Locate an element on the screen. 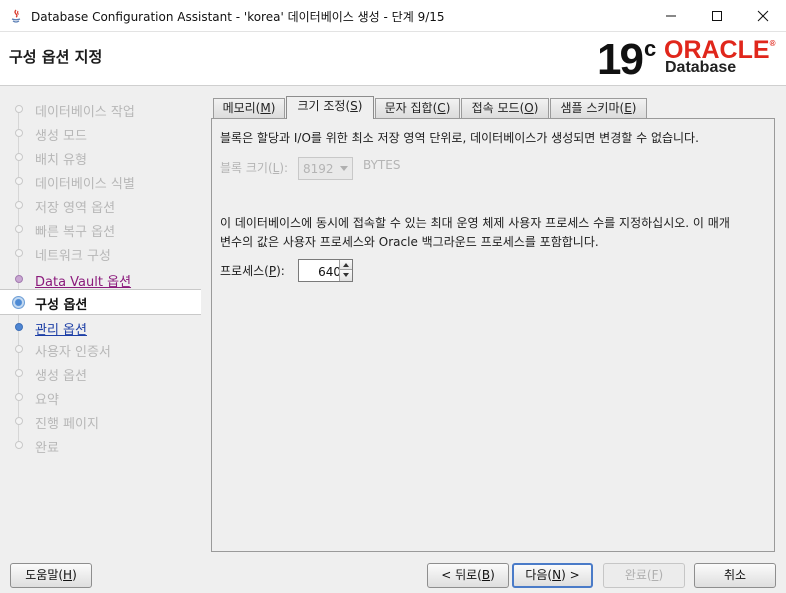 This screenshot has height=593, width=786. step-item: 진행 페이지 is located at coordinates (100, 421).